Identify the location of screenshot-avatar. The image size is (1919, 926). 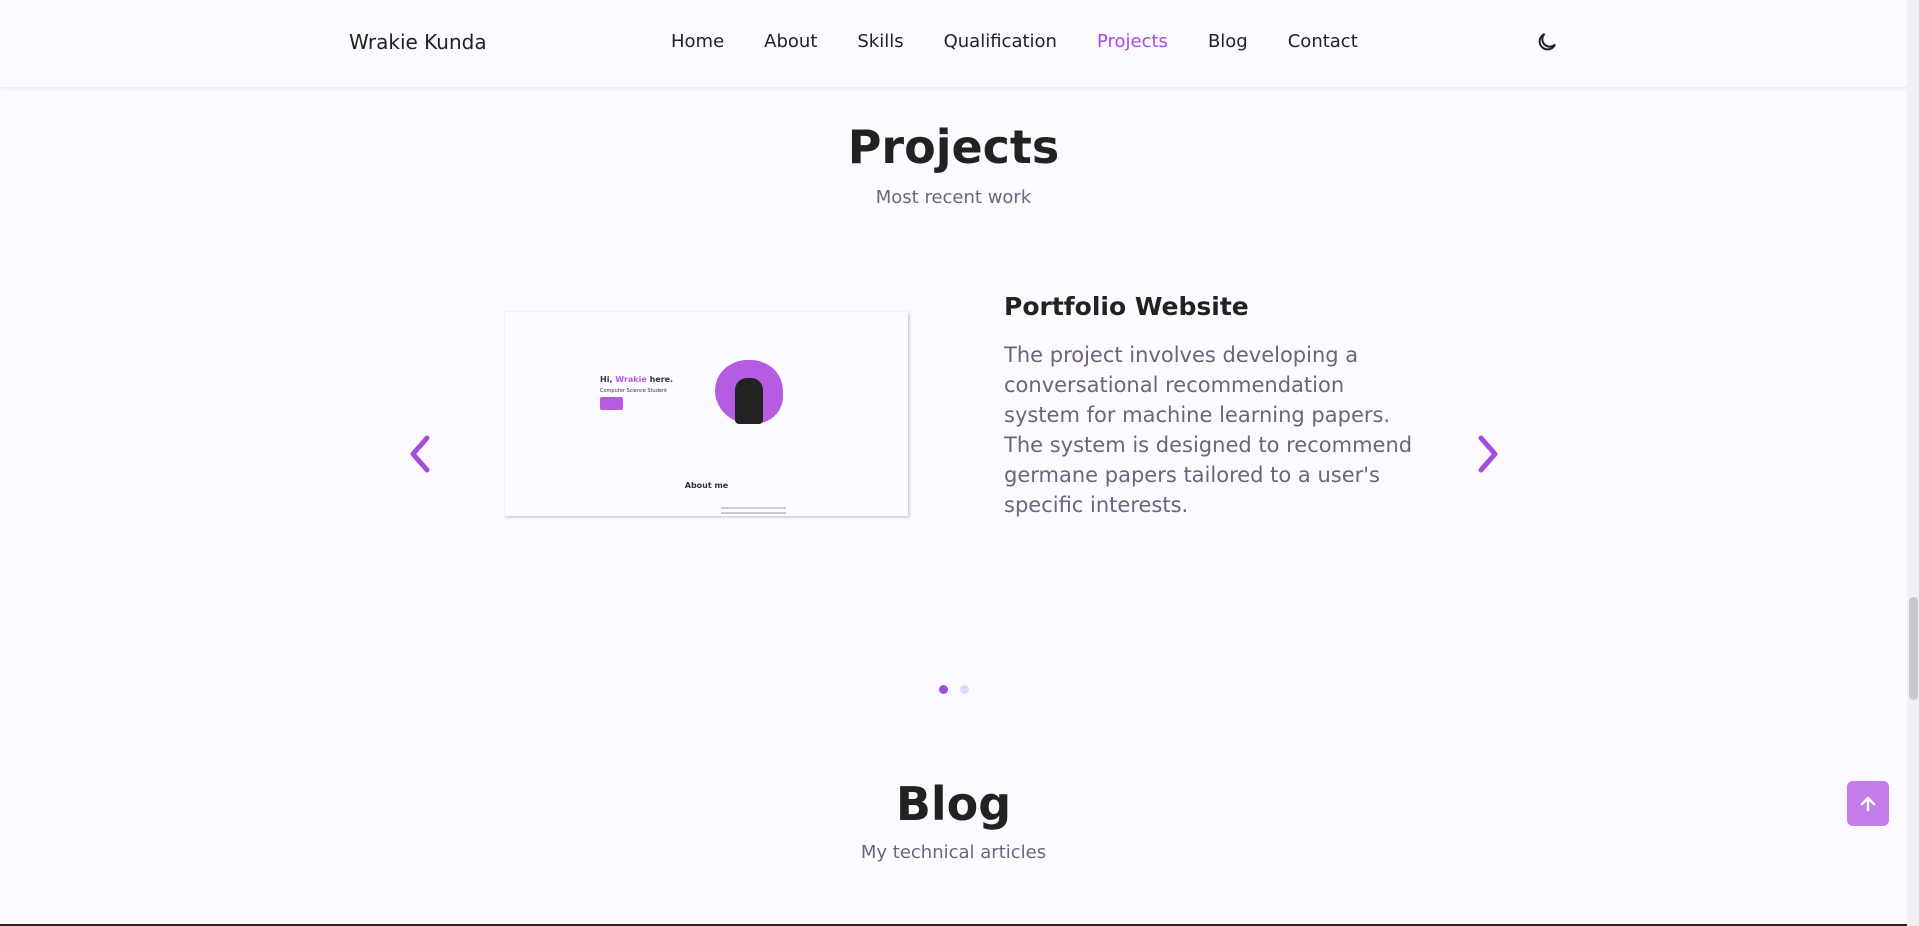
(749, 392).